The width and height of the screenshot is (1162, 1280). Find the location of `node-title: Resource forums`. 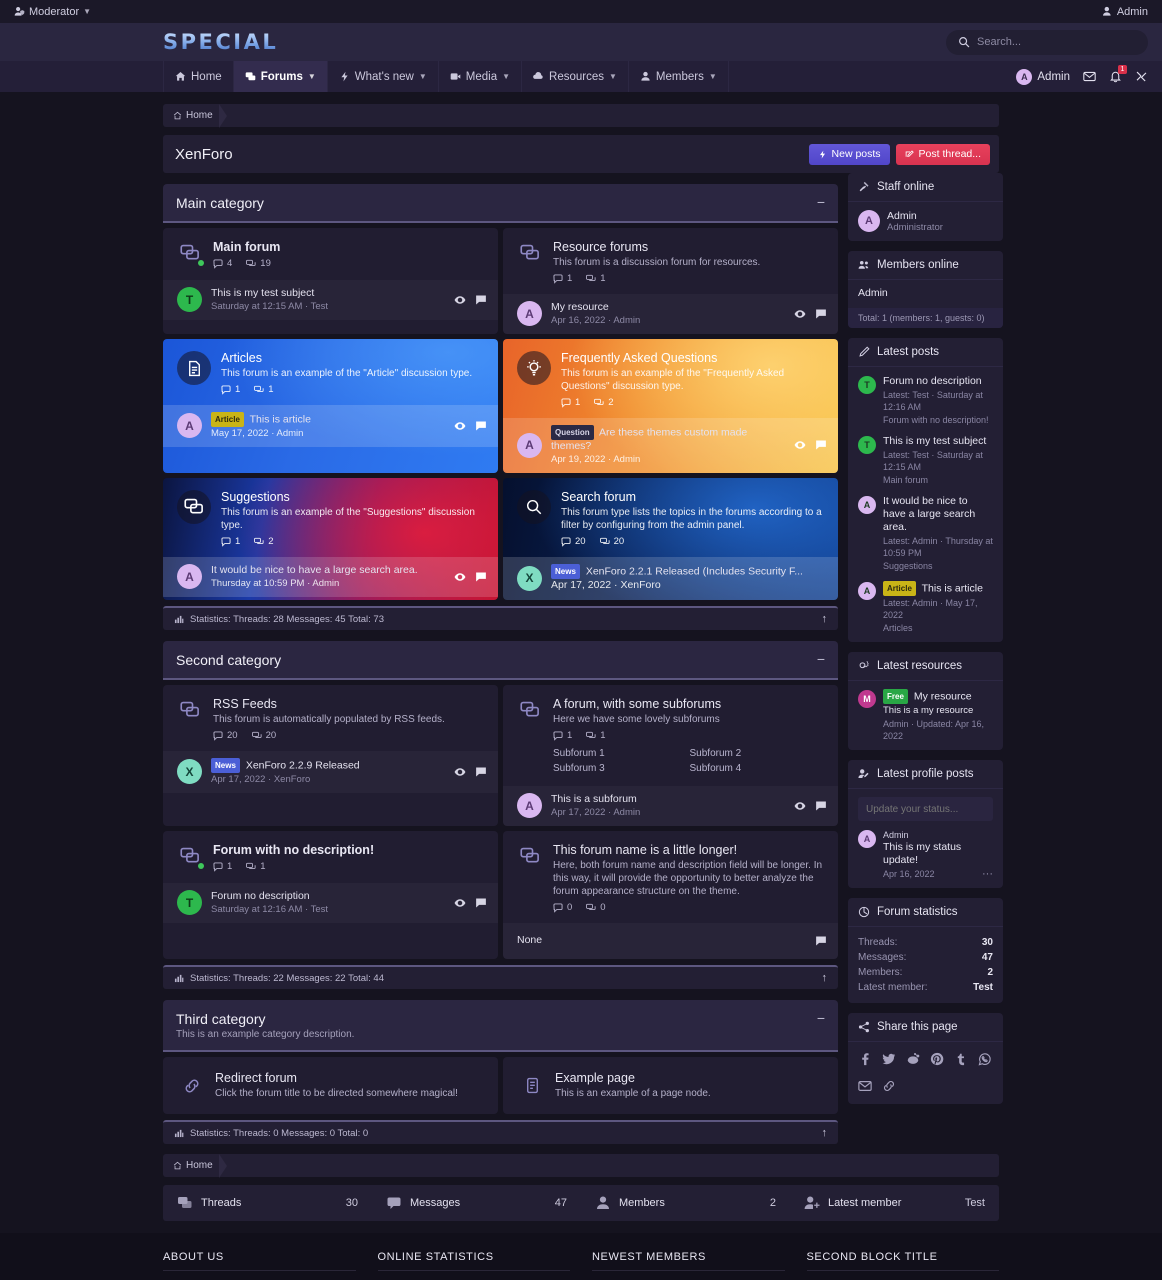

node-title: Resource forums is located at coordinates (689, 247).